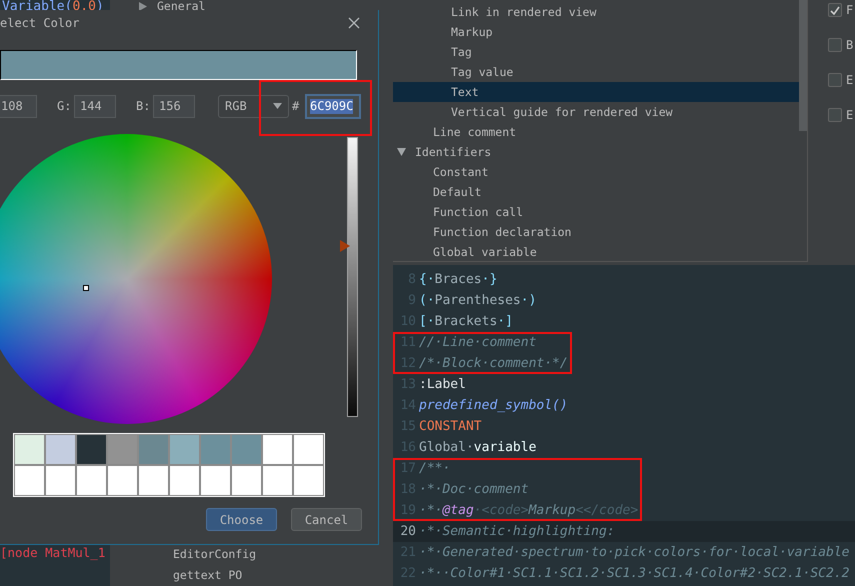 This screenshot has height=586, width=855. Describe the element at coordinates (596, 212) in the screenshot. I see `tree-item: Function call` at that location.